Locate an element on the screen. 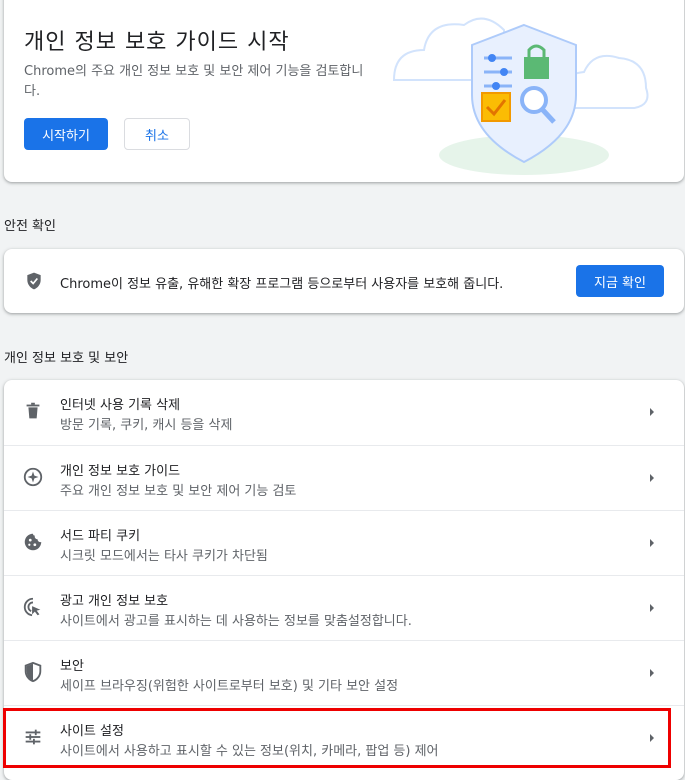 This screenshot has width=685, height=780. row-title: 광고 개인 정보 보호 is located at coordinates (114, 601).